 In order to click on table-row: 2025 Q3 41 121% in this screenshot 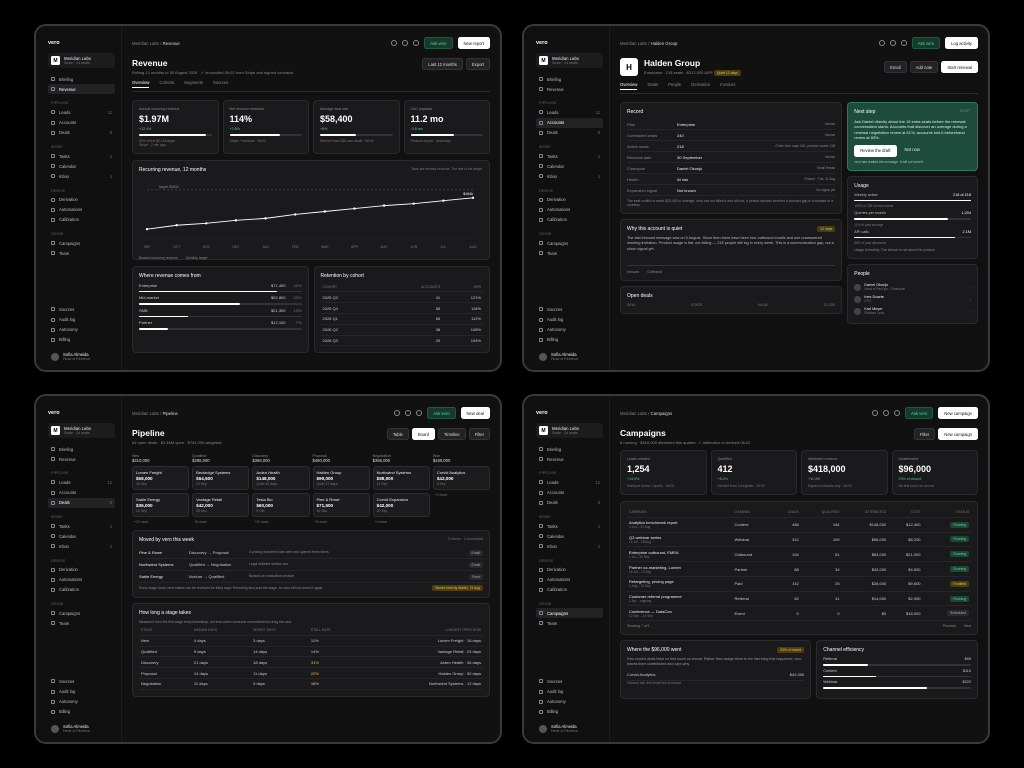, I will do `click(401, 297)`.